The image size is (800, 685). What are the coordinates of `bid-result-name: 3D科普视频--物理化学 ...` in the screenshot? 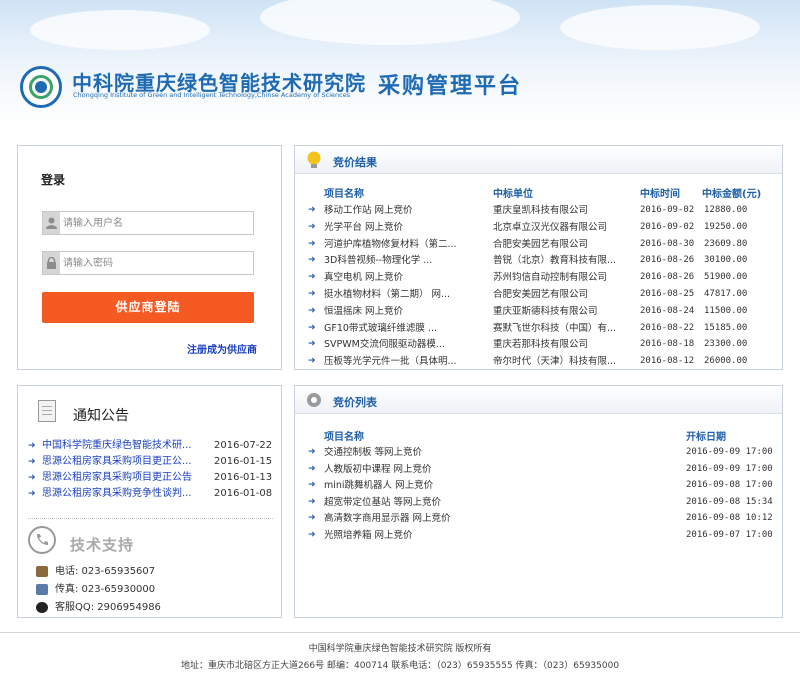 It's located at (399, 260).